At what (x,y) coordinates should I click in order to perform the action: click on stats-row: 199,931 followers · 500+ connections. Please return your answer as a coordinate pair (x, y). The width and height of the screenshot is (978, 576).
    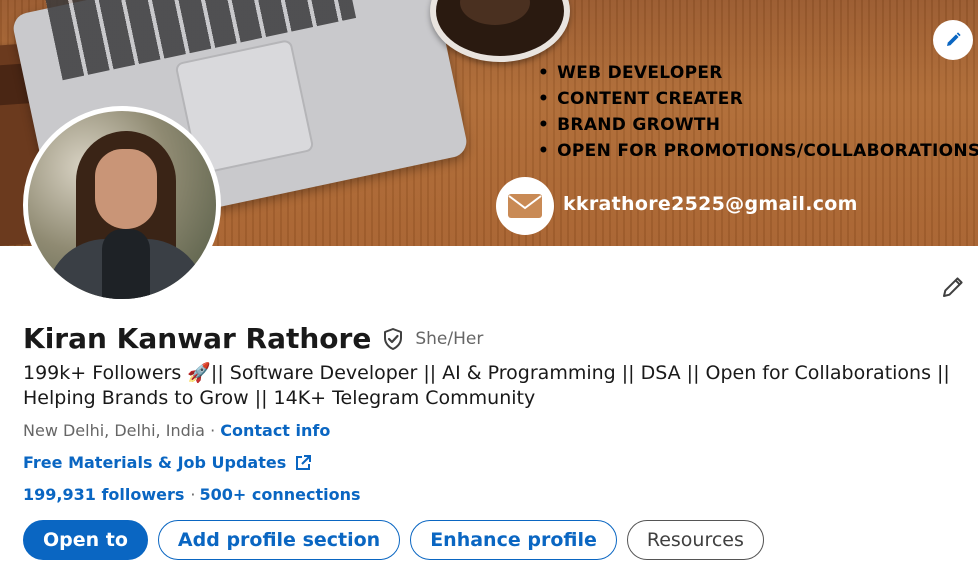
    Looking at the image, I should click on (192, 494).